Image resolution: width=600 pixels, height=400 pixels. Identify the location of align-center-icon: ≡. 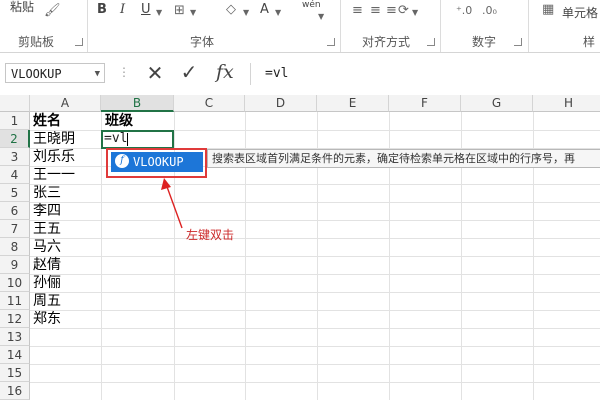
(375, 11).